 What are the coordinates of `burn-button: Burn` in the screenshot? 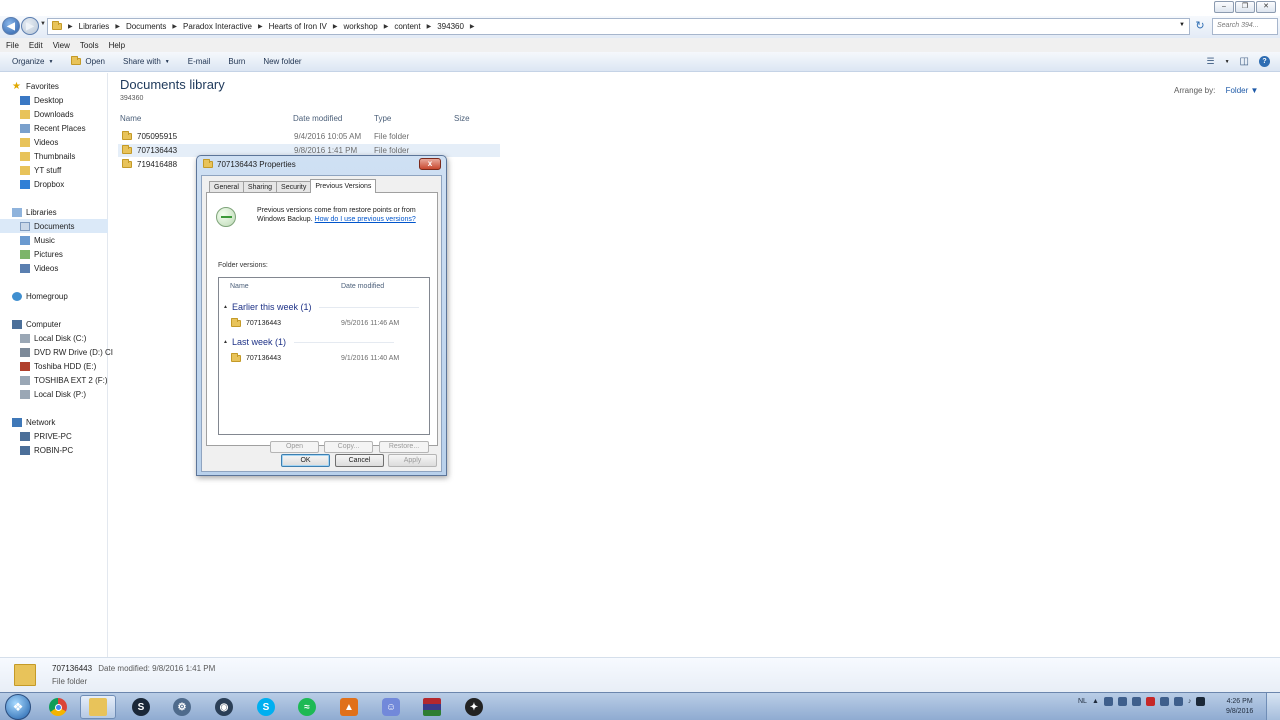 It's located at (236, 61).